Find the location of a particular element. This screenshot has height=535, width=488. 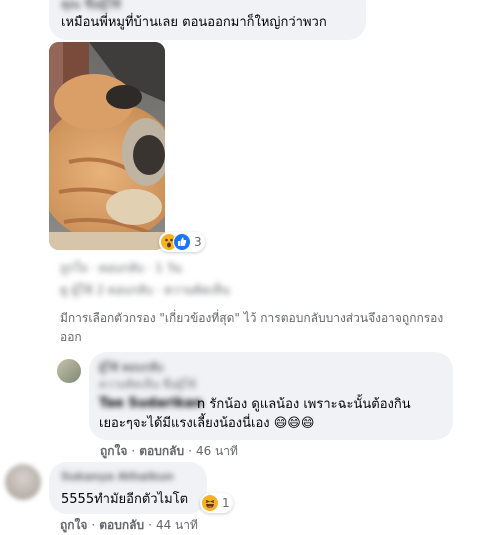

reply-actions: ถูกใจ · ตอบกลับ · 46 นาที is located at coordinates (169, 451).